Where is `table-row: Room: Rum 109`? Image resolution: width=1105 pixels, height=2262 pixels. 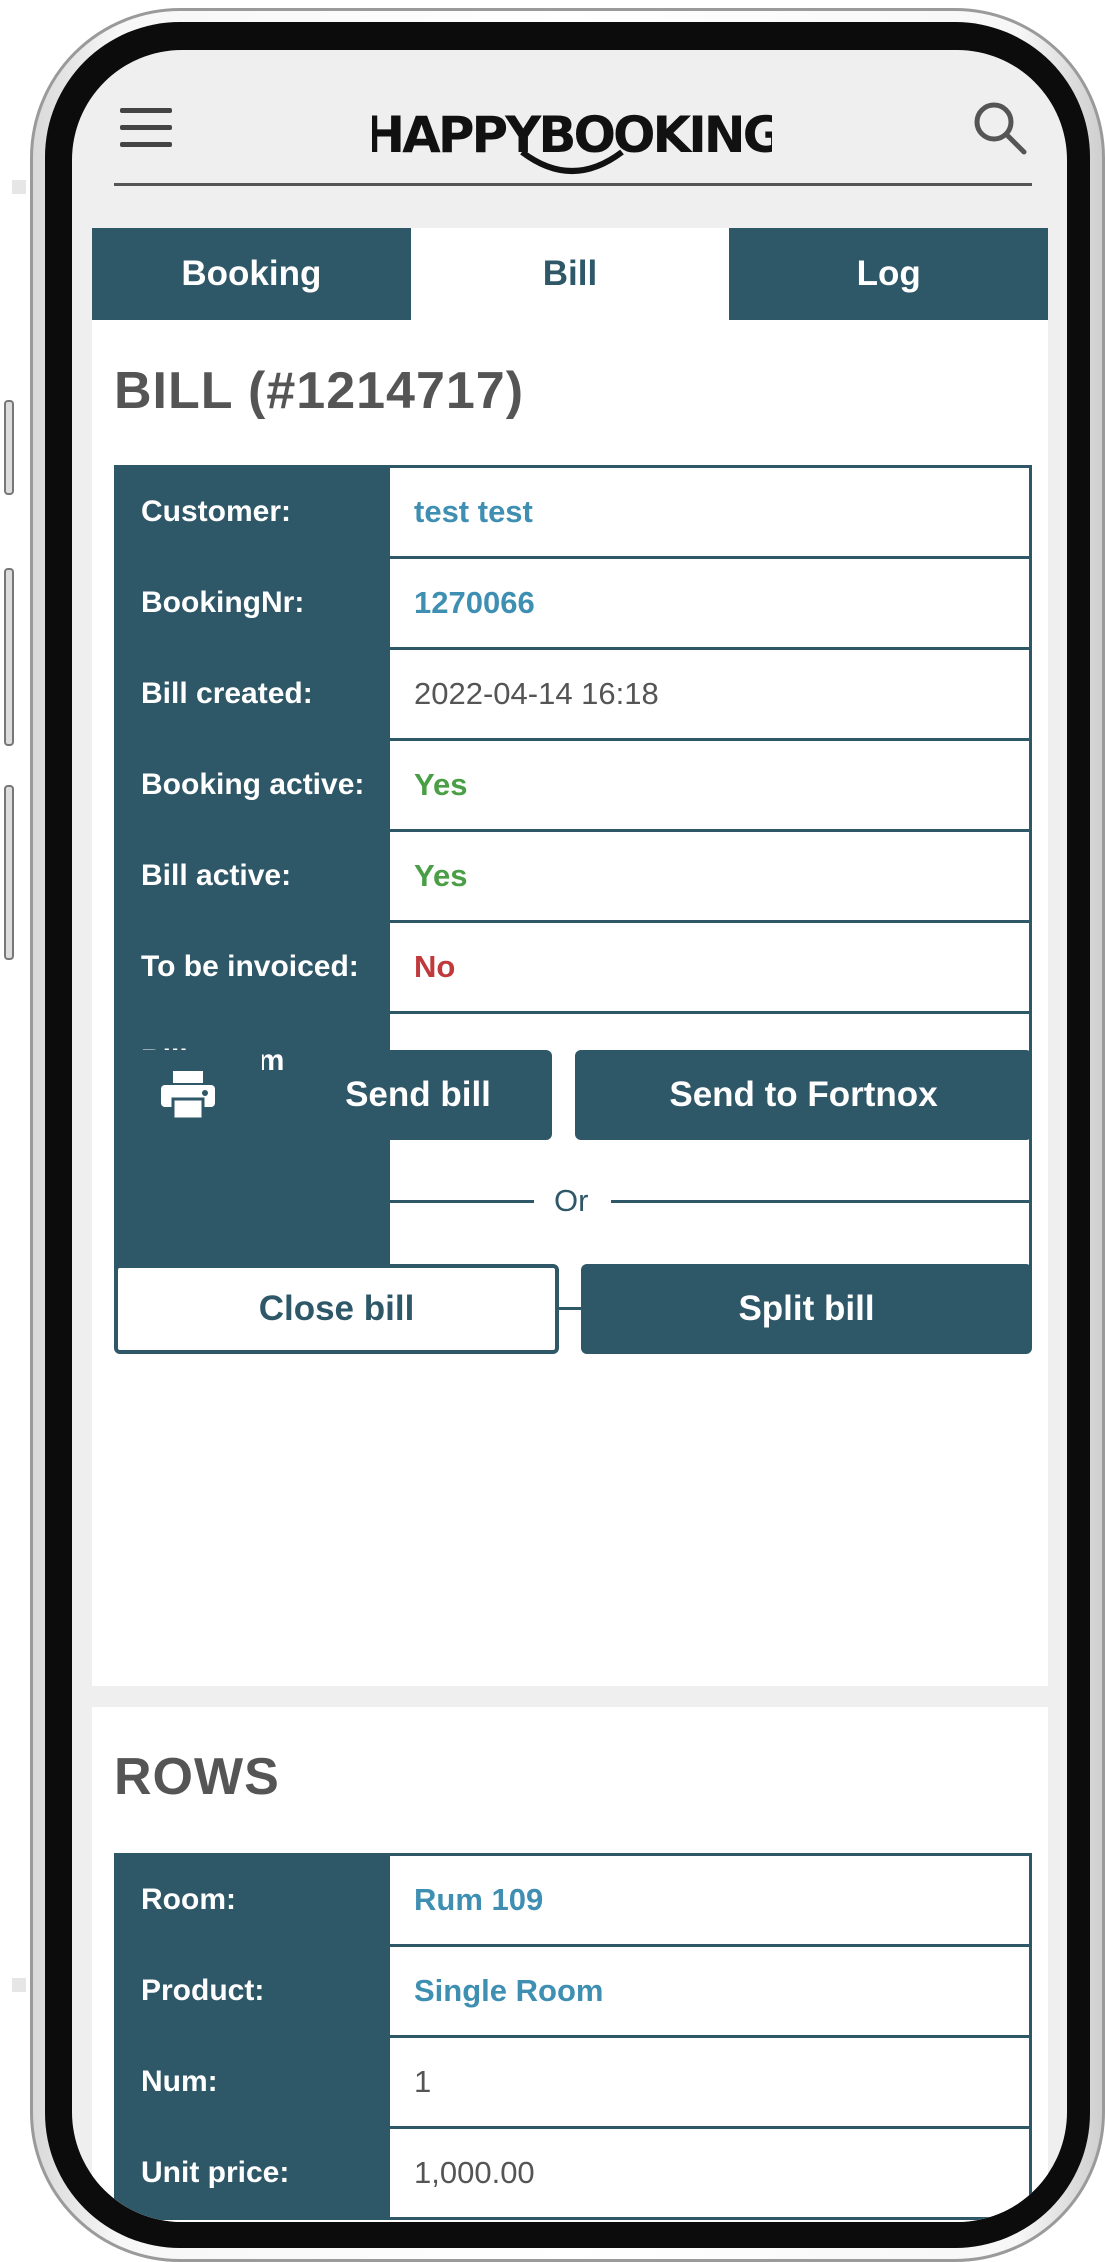
table-row: Room: Rum 109 is located at coordinates (573, 1901).